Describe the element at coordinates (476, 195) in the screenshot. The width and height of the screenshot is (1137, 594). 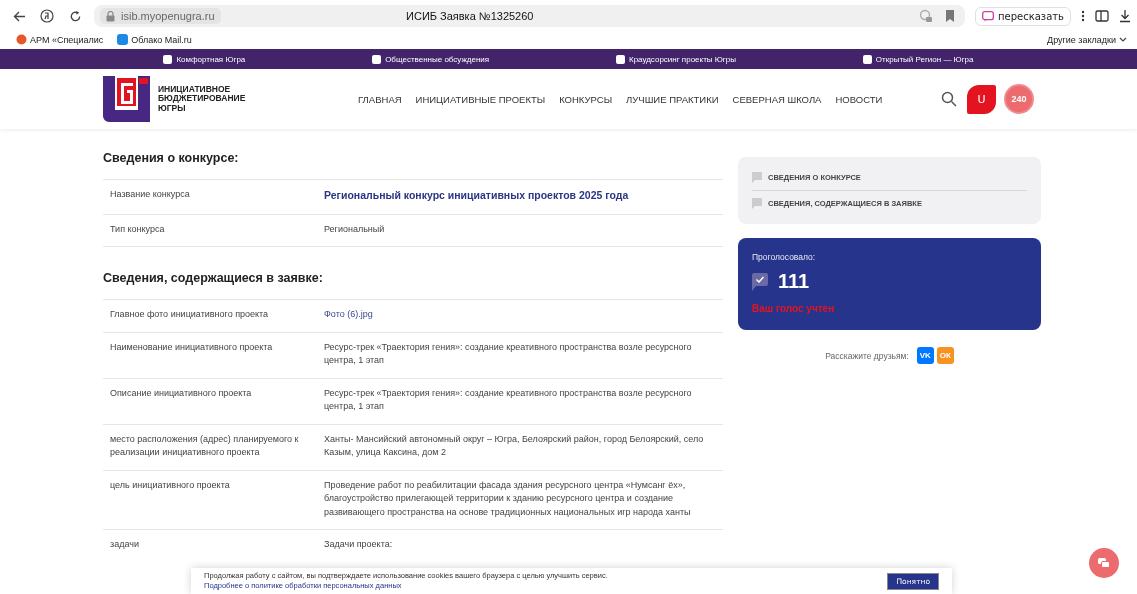
I see `contest-name: Региональный конкурс инициативных проектов 2025 года` at that location.